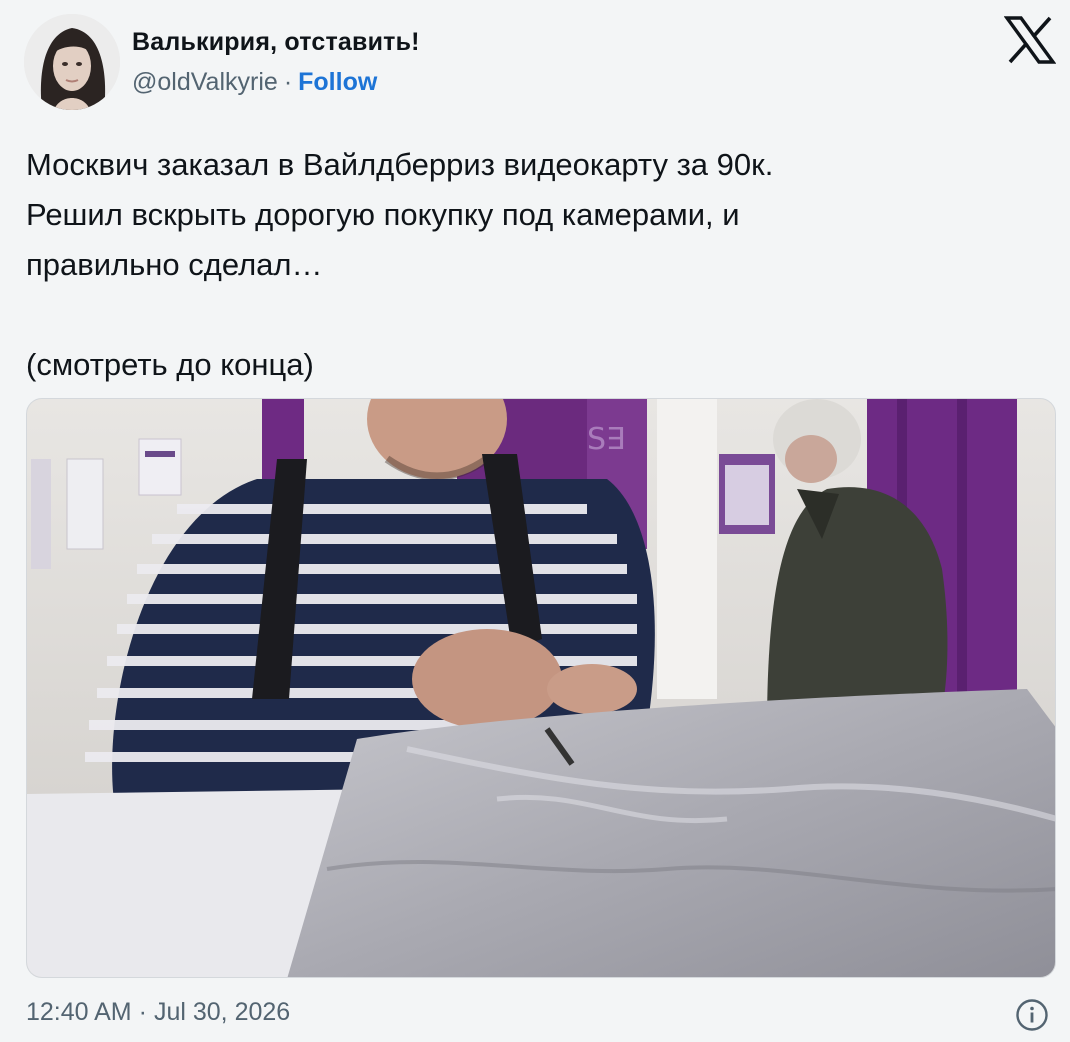 The width and height of the screenshot is (1070, 1042). I want to click on author-handle: @oldValkyrie, so click(205, 82).